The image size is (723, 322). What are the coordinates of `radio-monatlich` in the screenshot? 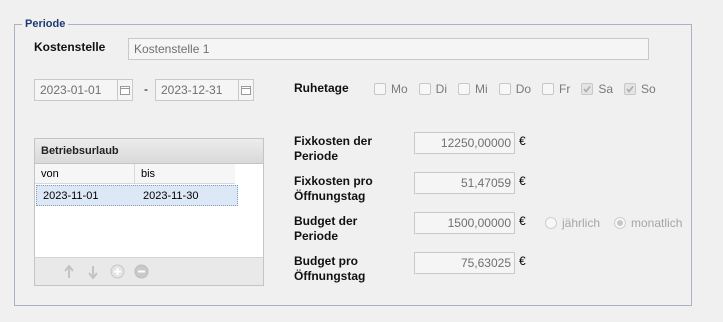 It's located at (620, 223).